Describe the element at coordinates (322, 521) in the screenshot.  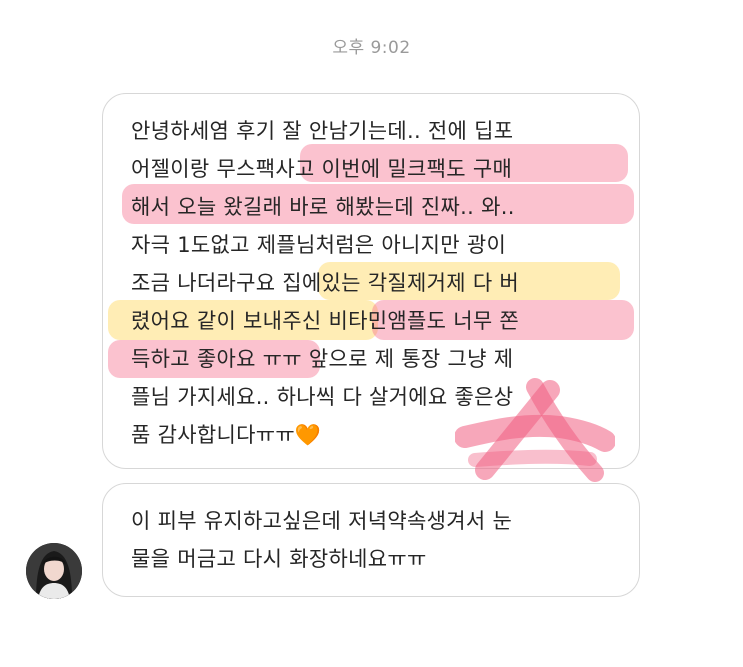
I see `message-text-line: 이 피부 유지하고싶은데 저녁약속생겨서 눈` at that location.